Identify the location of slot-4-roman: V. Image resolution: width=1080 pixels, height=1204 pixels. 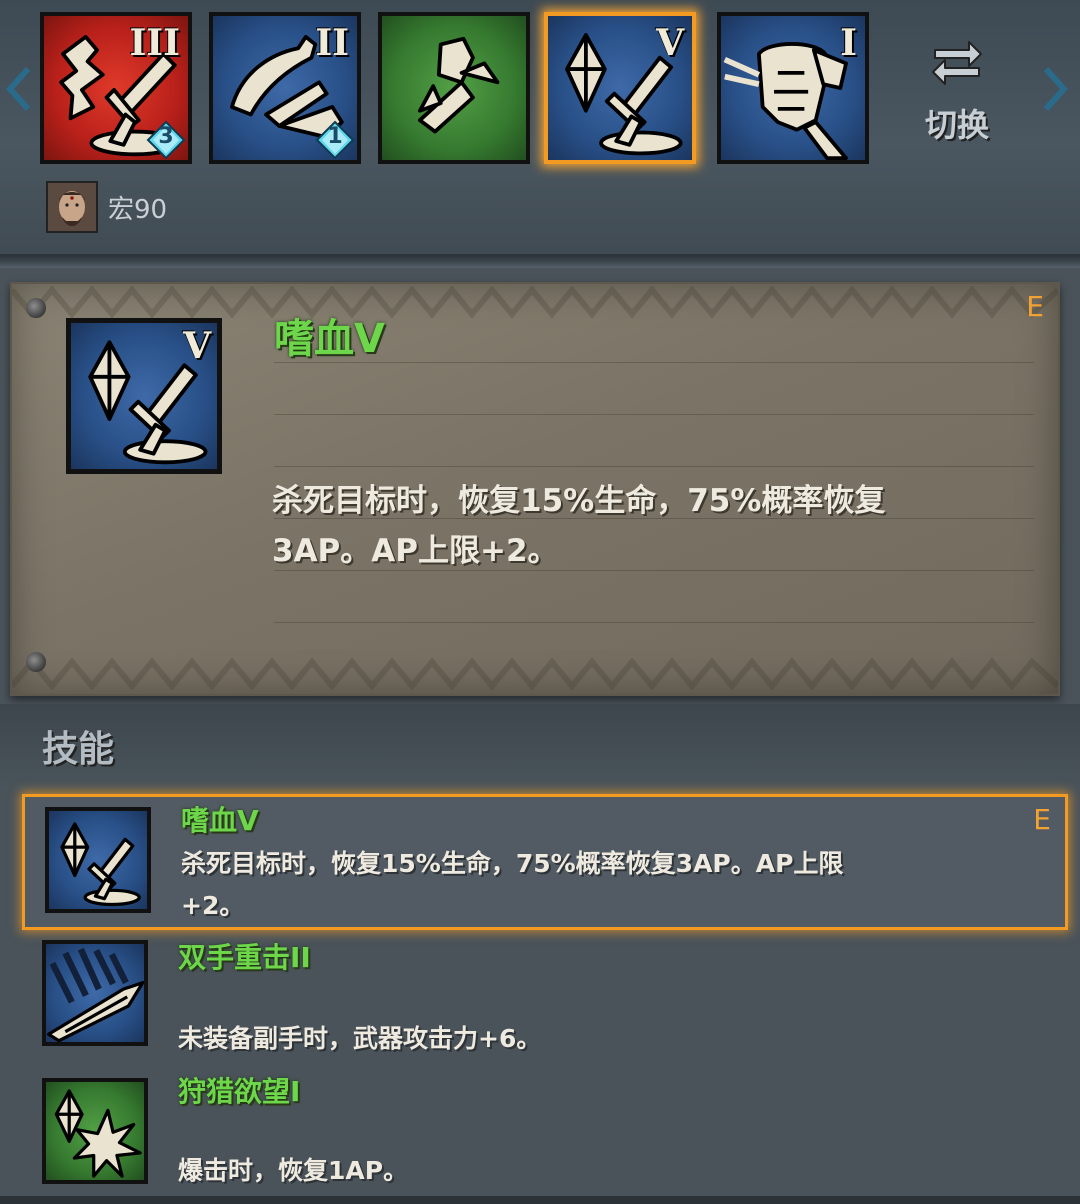
(670, 43).